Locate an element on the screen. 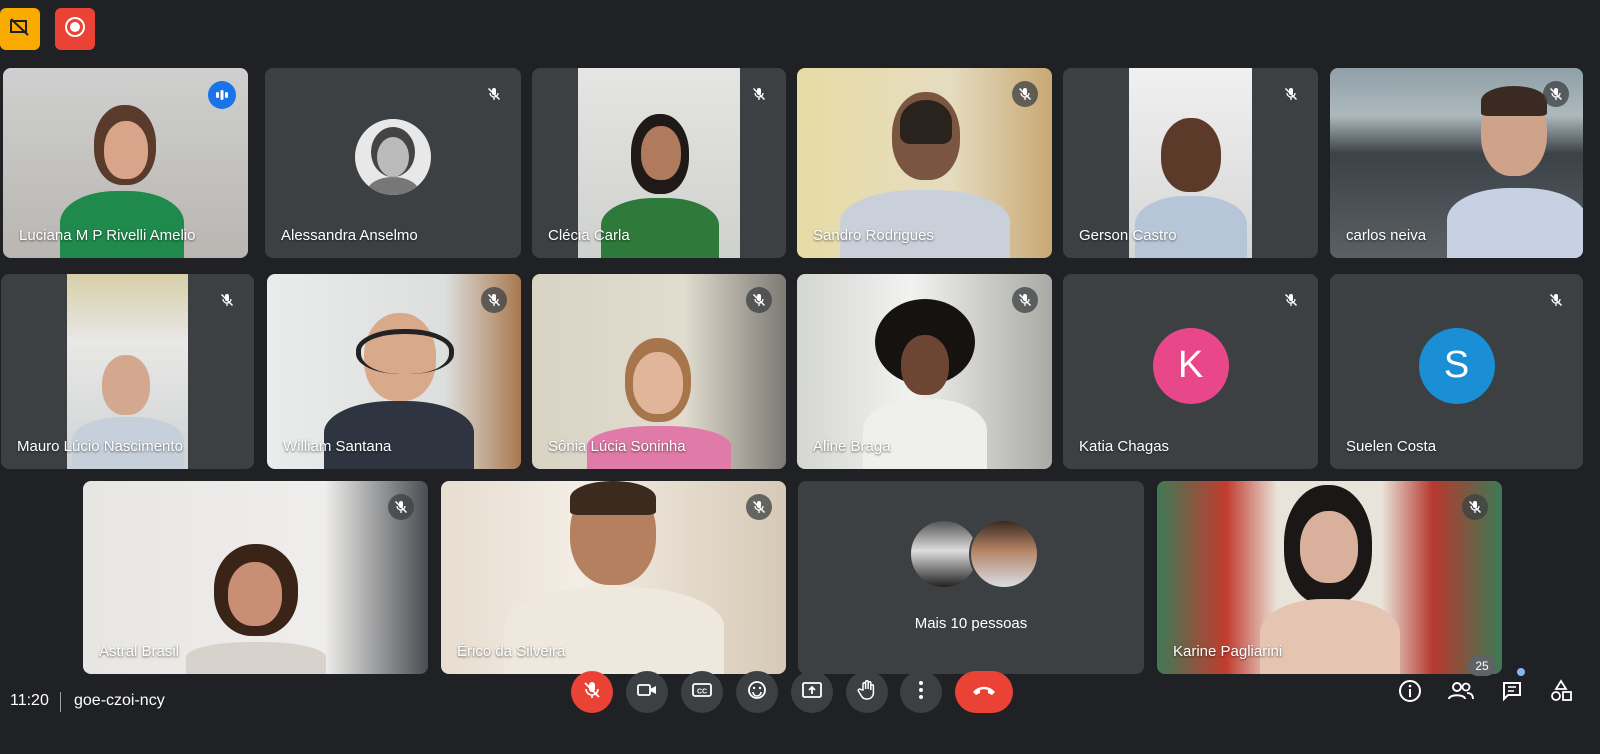  meeting-code: goe-czoi-ncy is located at coordinates (119, 700).